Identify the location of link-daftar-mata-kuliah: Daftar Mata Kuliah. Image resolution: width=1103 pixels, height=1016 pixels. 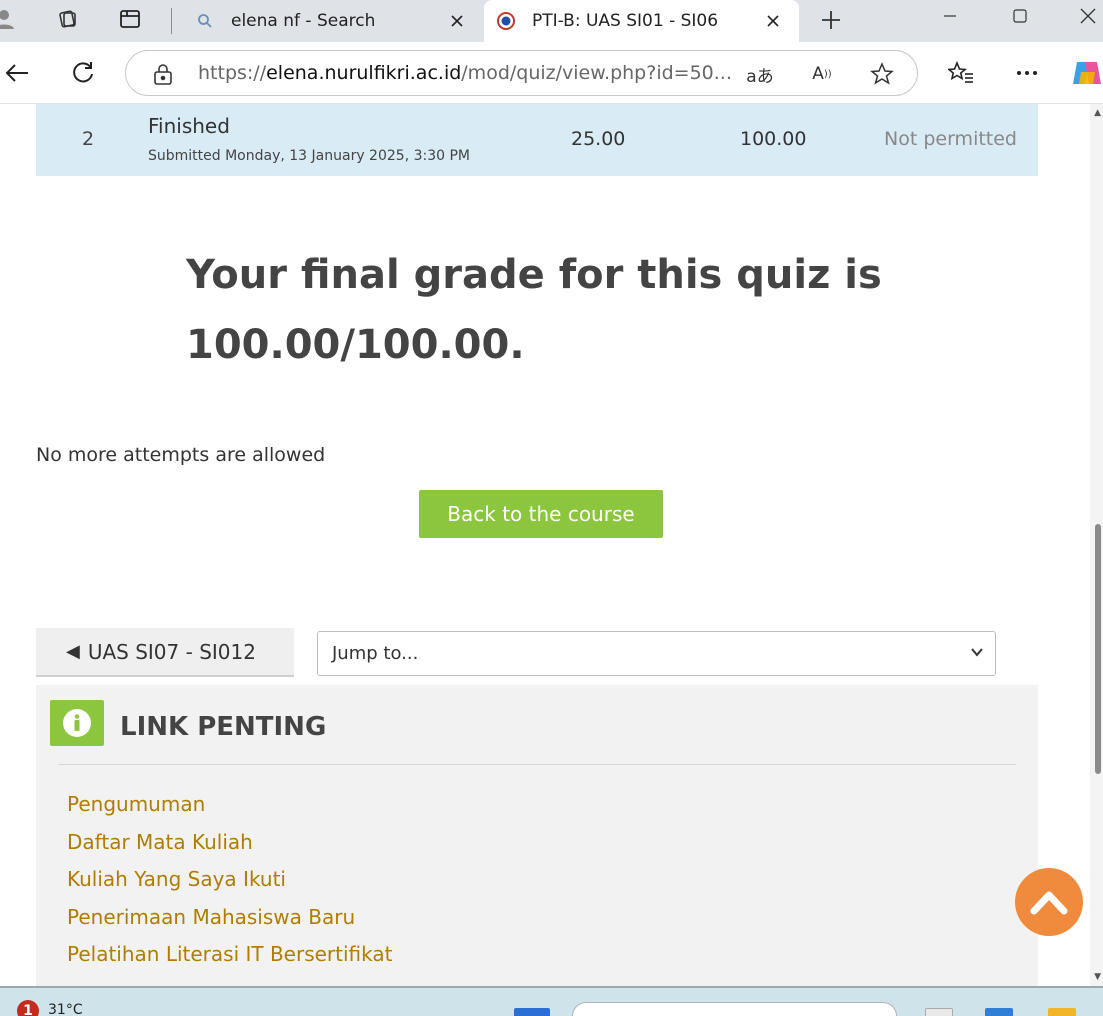
(229, 843).